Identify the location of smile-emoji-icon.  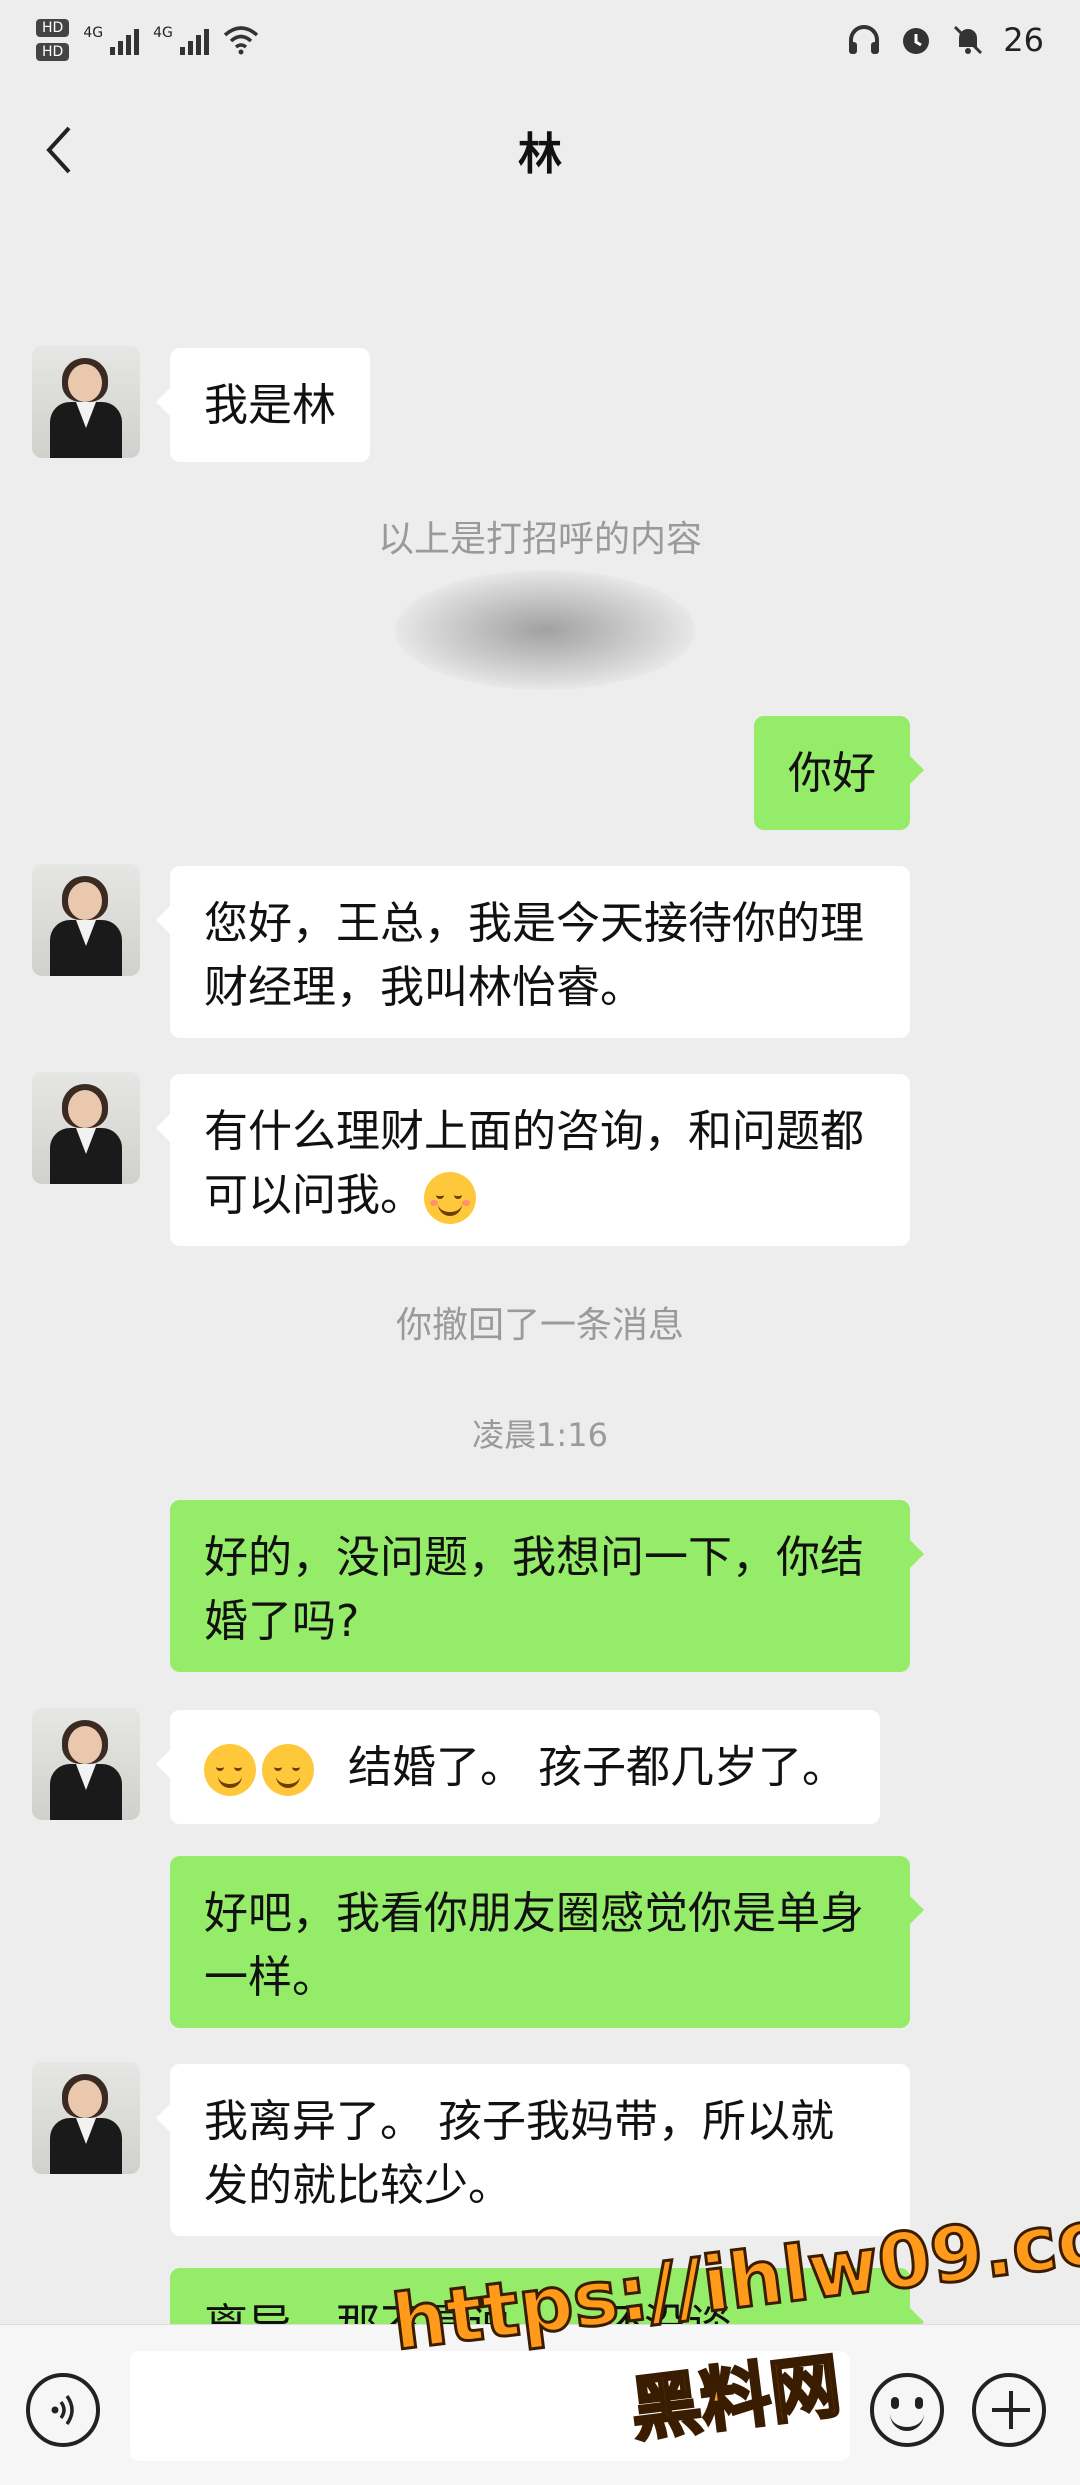
(450, 1198).